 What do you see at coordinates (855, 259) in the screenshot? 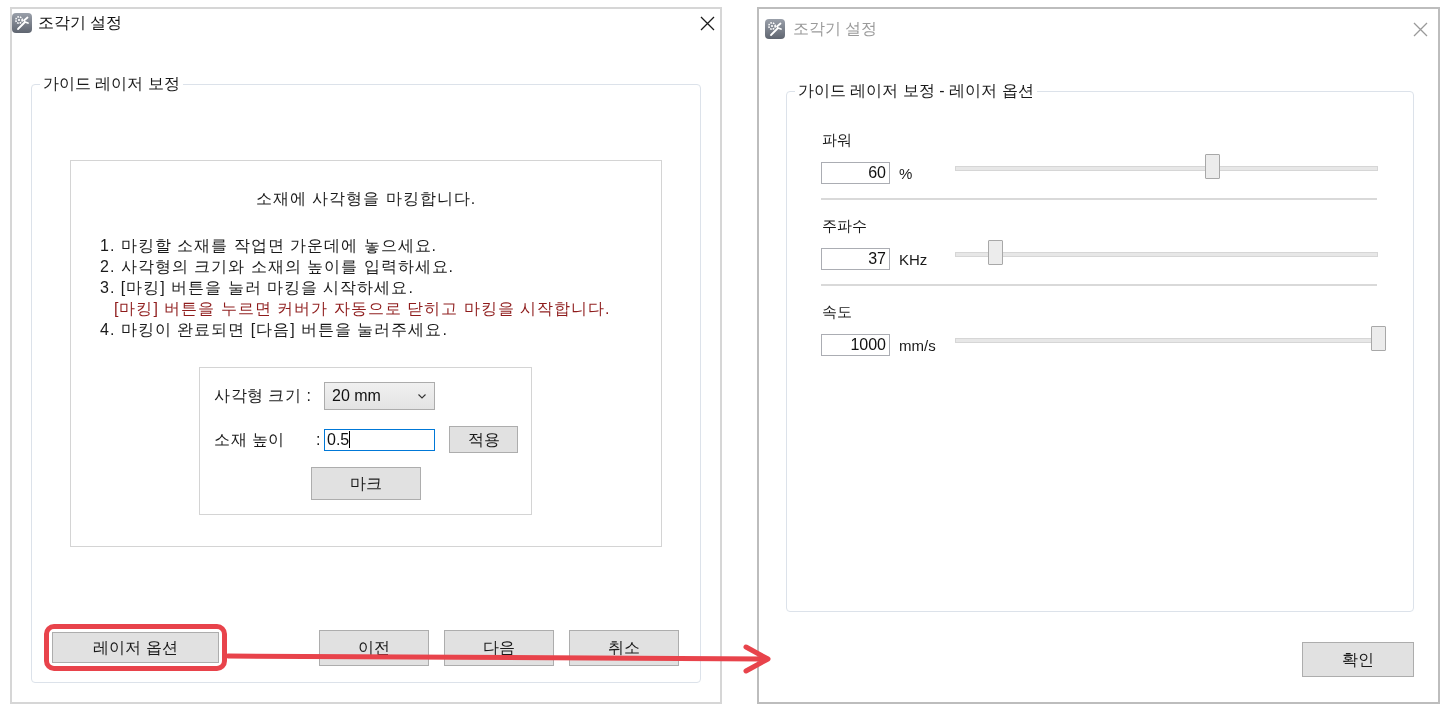
I see `value-input: 37` at bounding box center [855, 259].